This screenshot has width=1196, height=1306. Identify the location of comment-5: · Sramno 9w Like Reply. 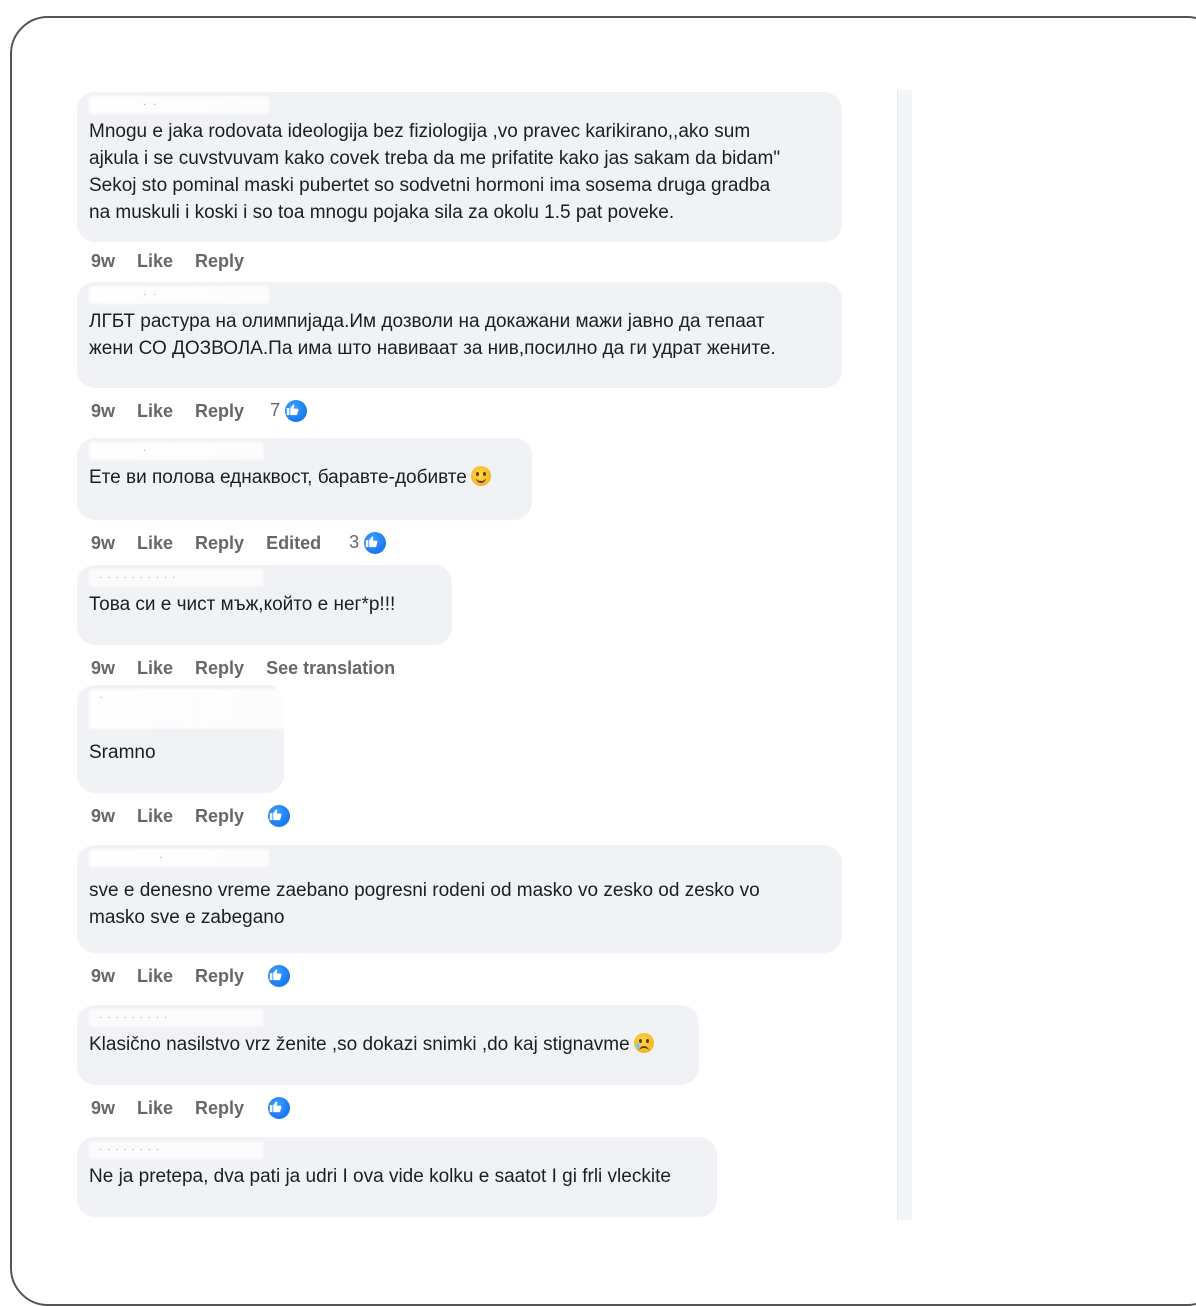
(184, 757).